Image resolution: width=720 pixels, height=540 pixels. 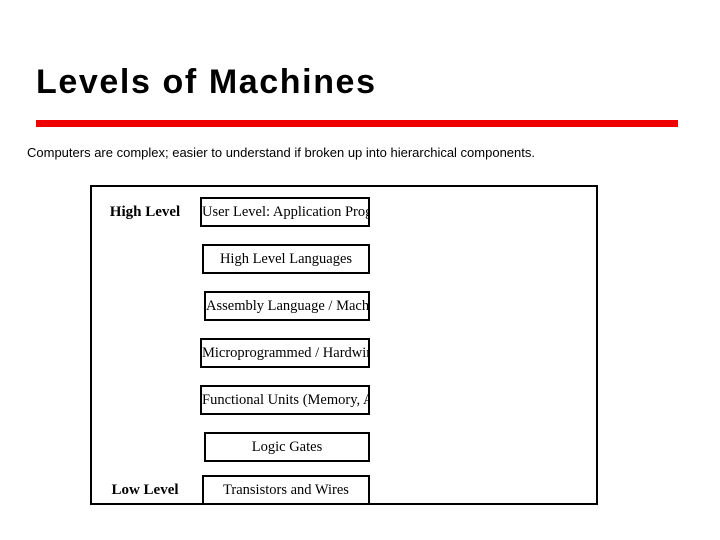 I want to click on diagram-row: Microprogrammed / Hardwired Control, so click(x=344, y=353).